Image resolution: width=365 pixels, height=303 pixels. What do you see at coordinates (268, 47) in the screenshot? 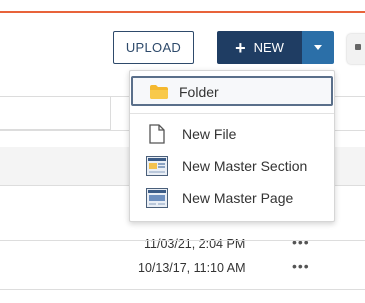
I see `new-button-label: NEW` at bounding box center [268, 47].